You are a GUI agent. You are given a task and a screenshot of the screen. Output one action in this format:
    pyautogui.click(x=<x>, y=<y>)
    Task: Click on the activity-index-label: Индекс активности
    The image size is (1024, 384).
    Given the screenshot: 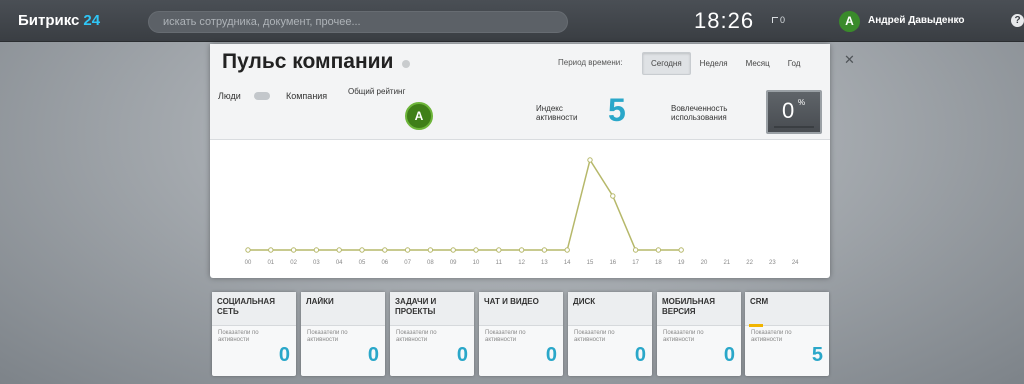 What is the action you would take?
    pyautogui.click(x=557, y=113)
    